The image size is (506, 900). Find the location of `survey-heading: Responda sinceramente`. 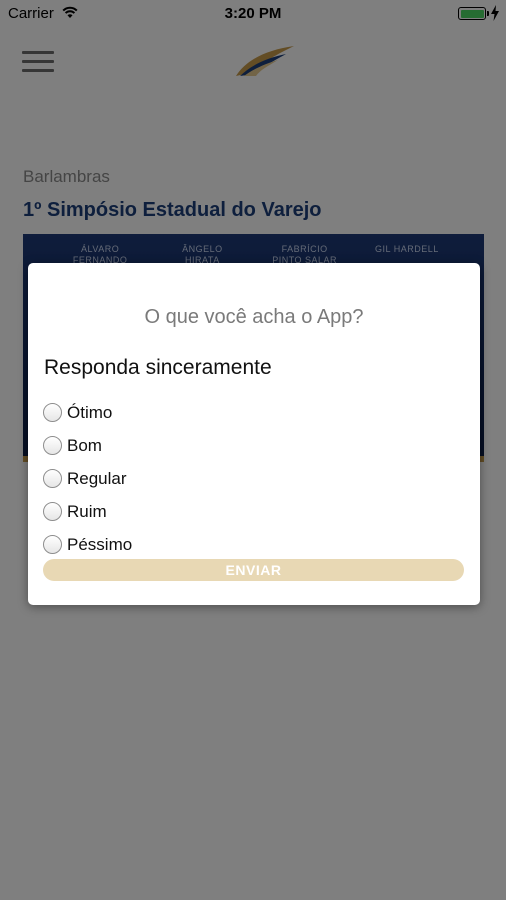

survey-heading: Responda sinceramente is located at coordinates (158, 367).